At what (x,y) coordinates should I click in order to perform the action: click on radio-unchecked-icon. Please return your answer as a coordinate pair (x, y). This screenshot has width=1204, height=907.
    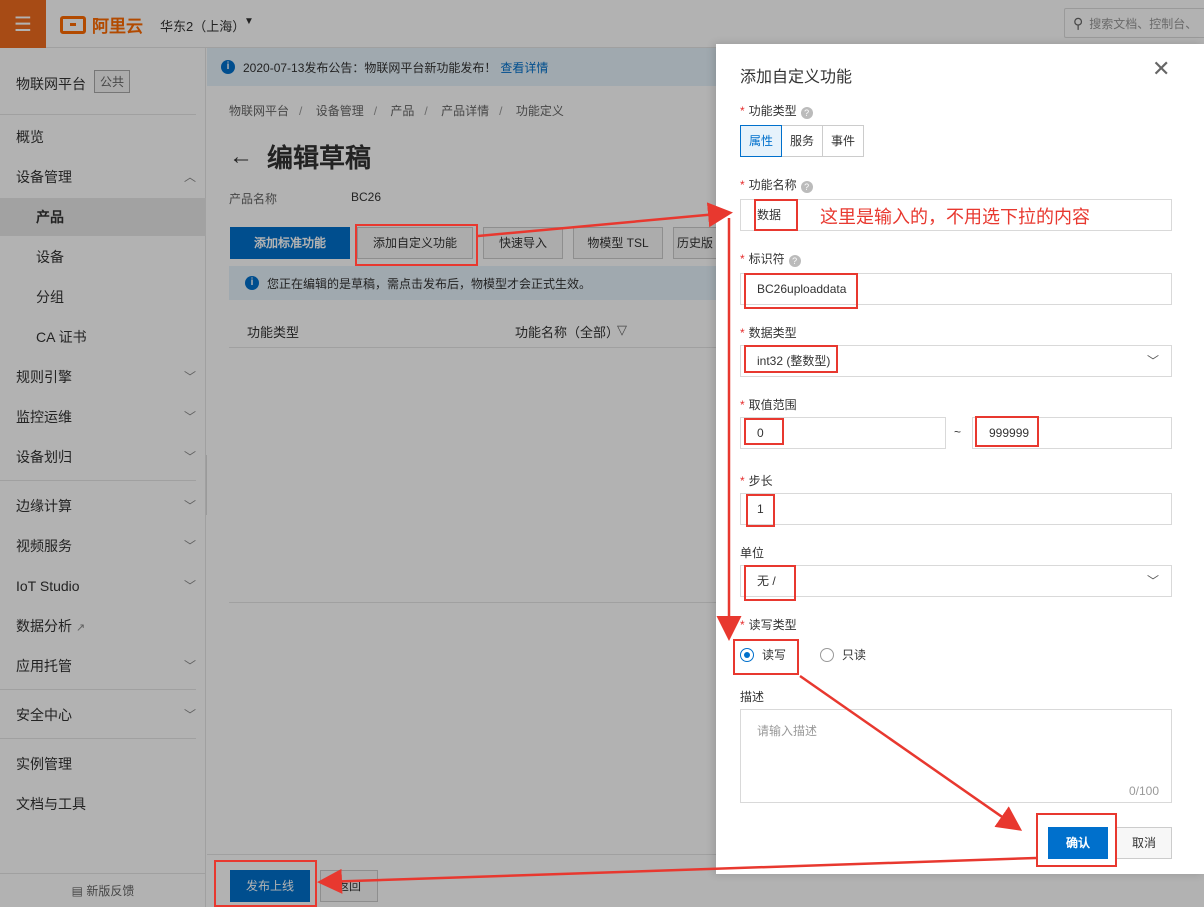
    Looking at the image, I should click on (827, 654).